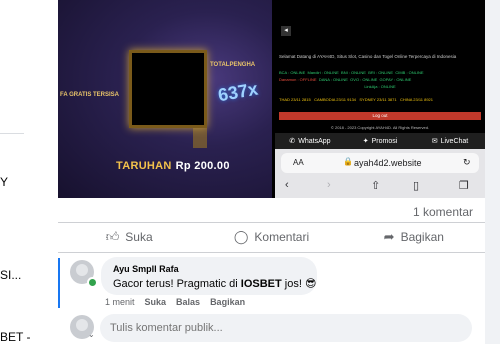  What do you see at coordinates (175, 302) in the screenshot?
I see `comment-meta: 1 menit Suka Balas Bagikan` at bounding box center [175, 302].